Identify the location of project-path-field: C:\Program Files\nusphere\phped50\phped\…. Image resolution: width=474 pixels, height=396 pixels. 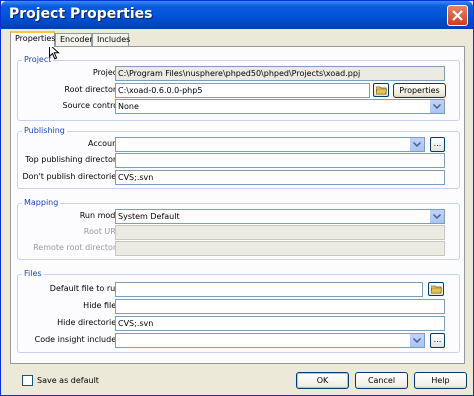
(280, 73).